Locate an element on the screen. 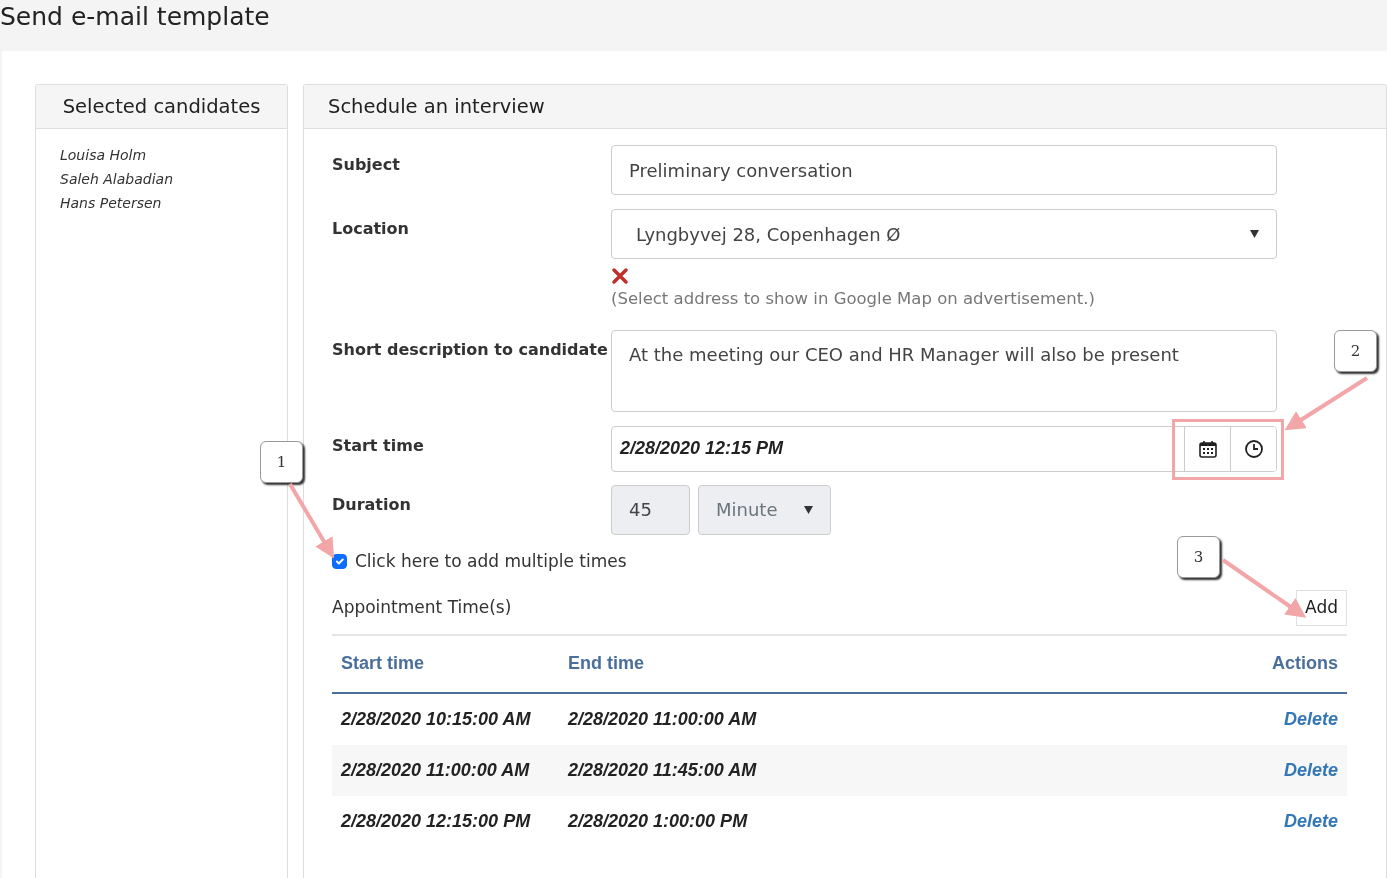 The width and height of the screenshot is (1387, 878). field-label: Short description to candidate is located at coordinates (470, 349).